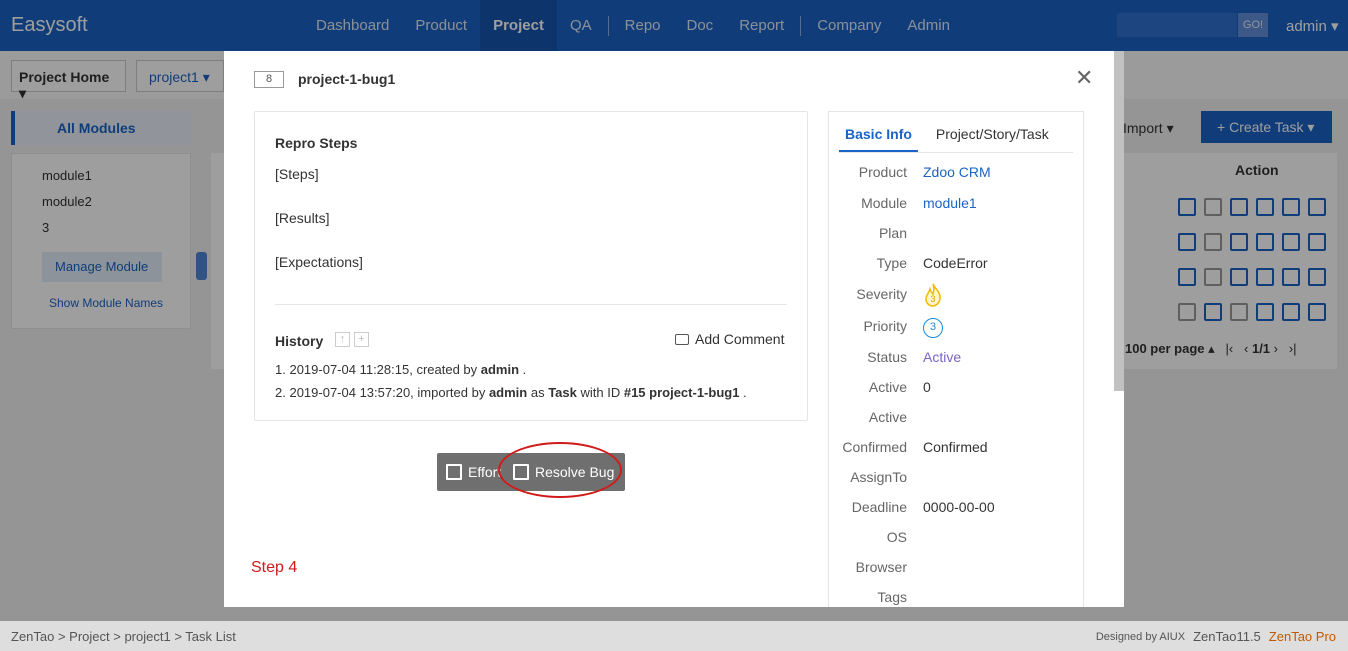 The width and height of the screenshot is (1348, 651). Describe the element at coordinates (1084, 78) in the screenshot. I see `close-icon: ✕` at that location.